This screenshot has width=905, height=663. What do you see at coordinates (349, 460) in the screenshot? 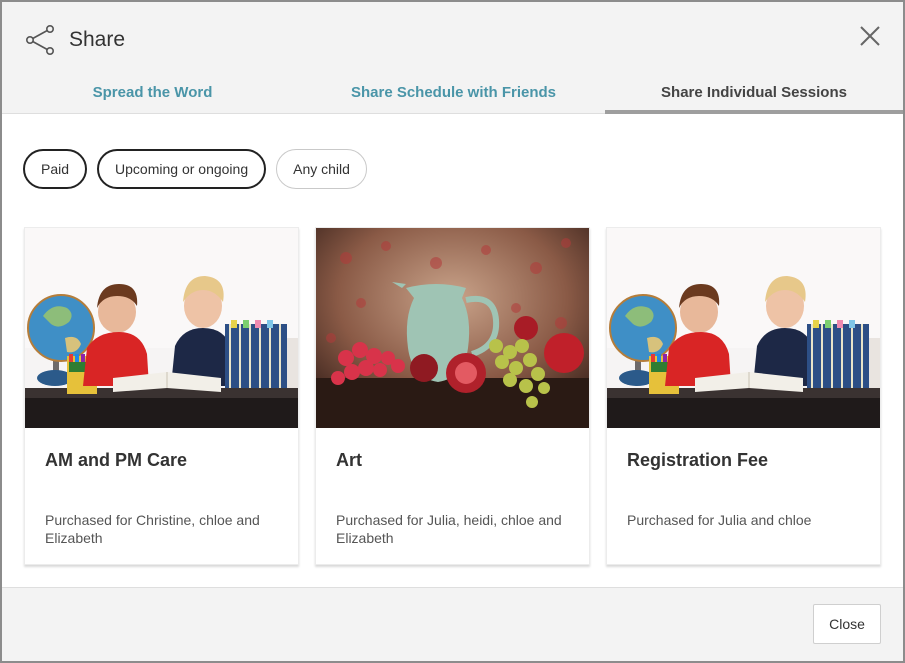
I see `session-title: Art` at bounding box center [349, 460].